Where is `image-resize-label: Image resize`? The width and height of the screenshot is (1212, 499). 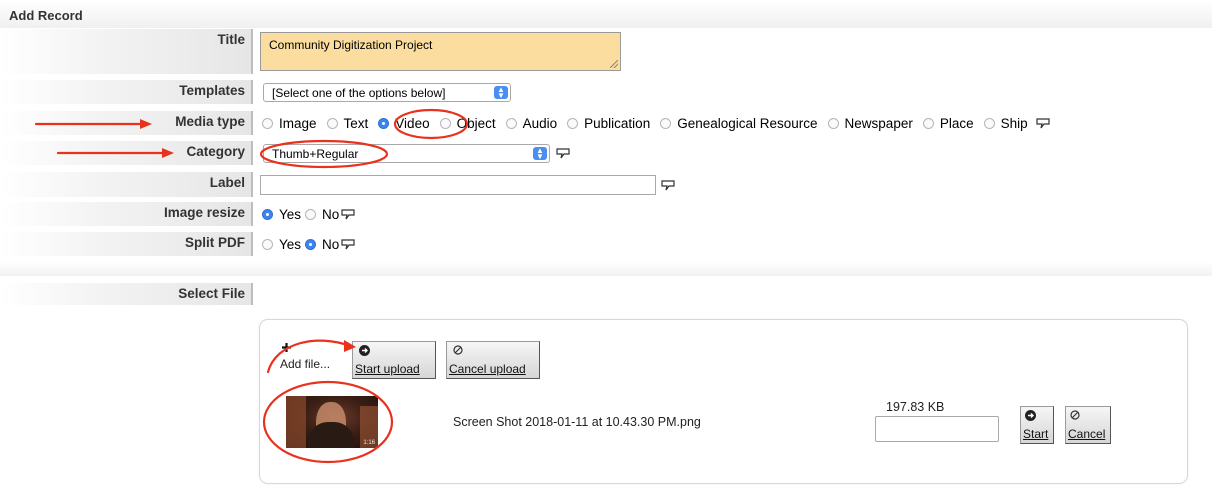
image-resize-label: Image resize is located at coordinates (126, 214).